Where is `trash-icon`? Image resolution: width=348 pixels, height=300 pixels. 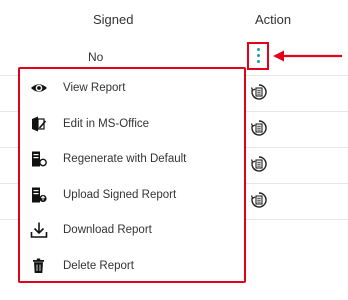
trash-icon is located at coordinates (38, 265).